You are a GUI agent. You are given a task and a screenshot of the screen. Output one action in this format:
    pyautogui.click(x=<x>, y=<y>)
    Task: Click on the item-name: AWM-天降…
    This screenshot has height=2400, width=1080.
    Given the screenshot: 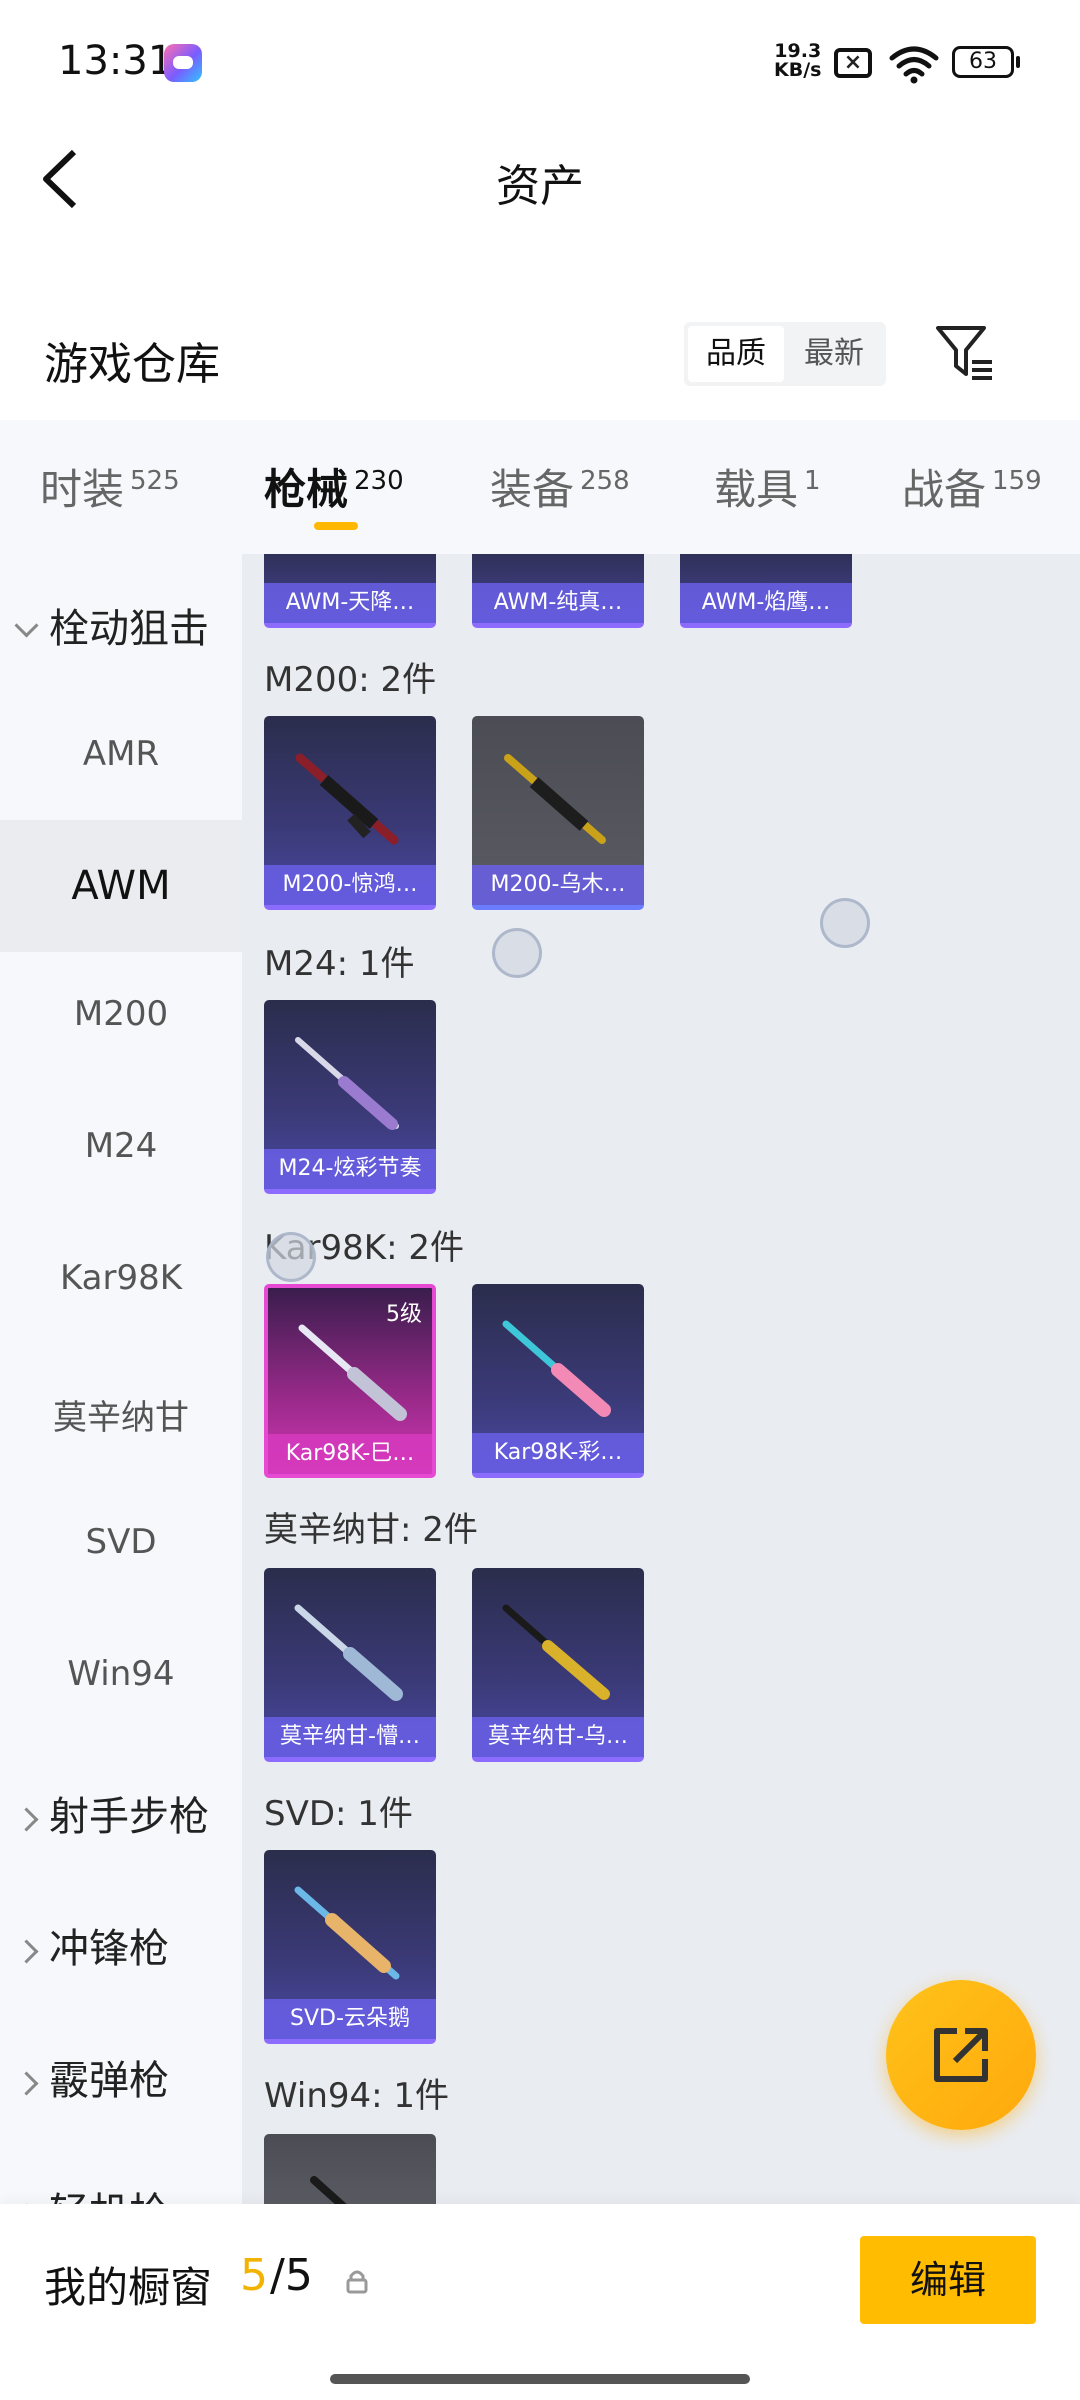 What is the action you would take?
    pyautogui.click(x=350, y=603)
    